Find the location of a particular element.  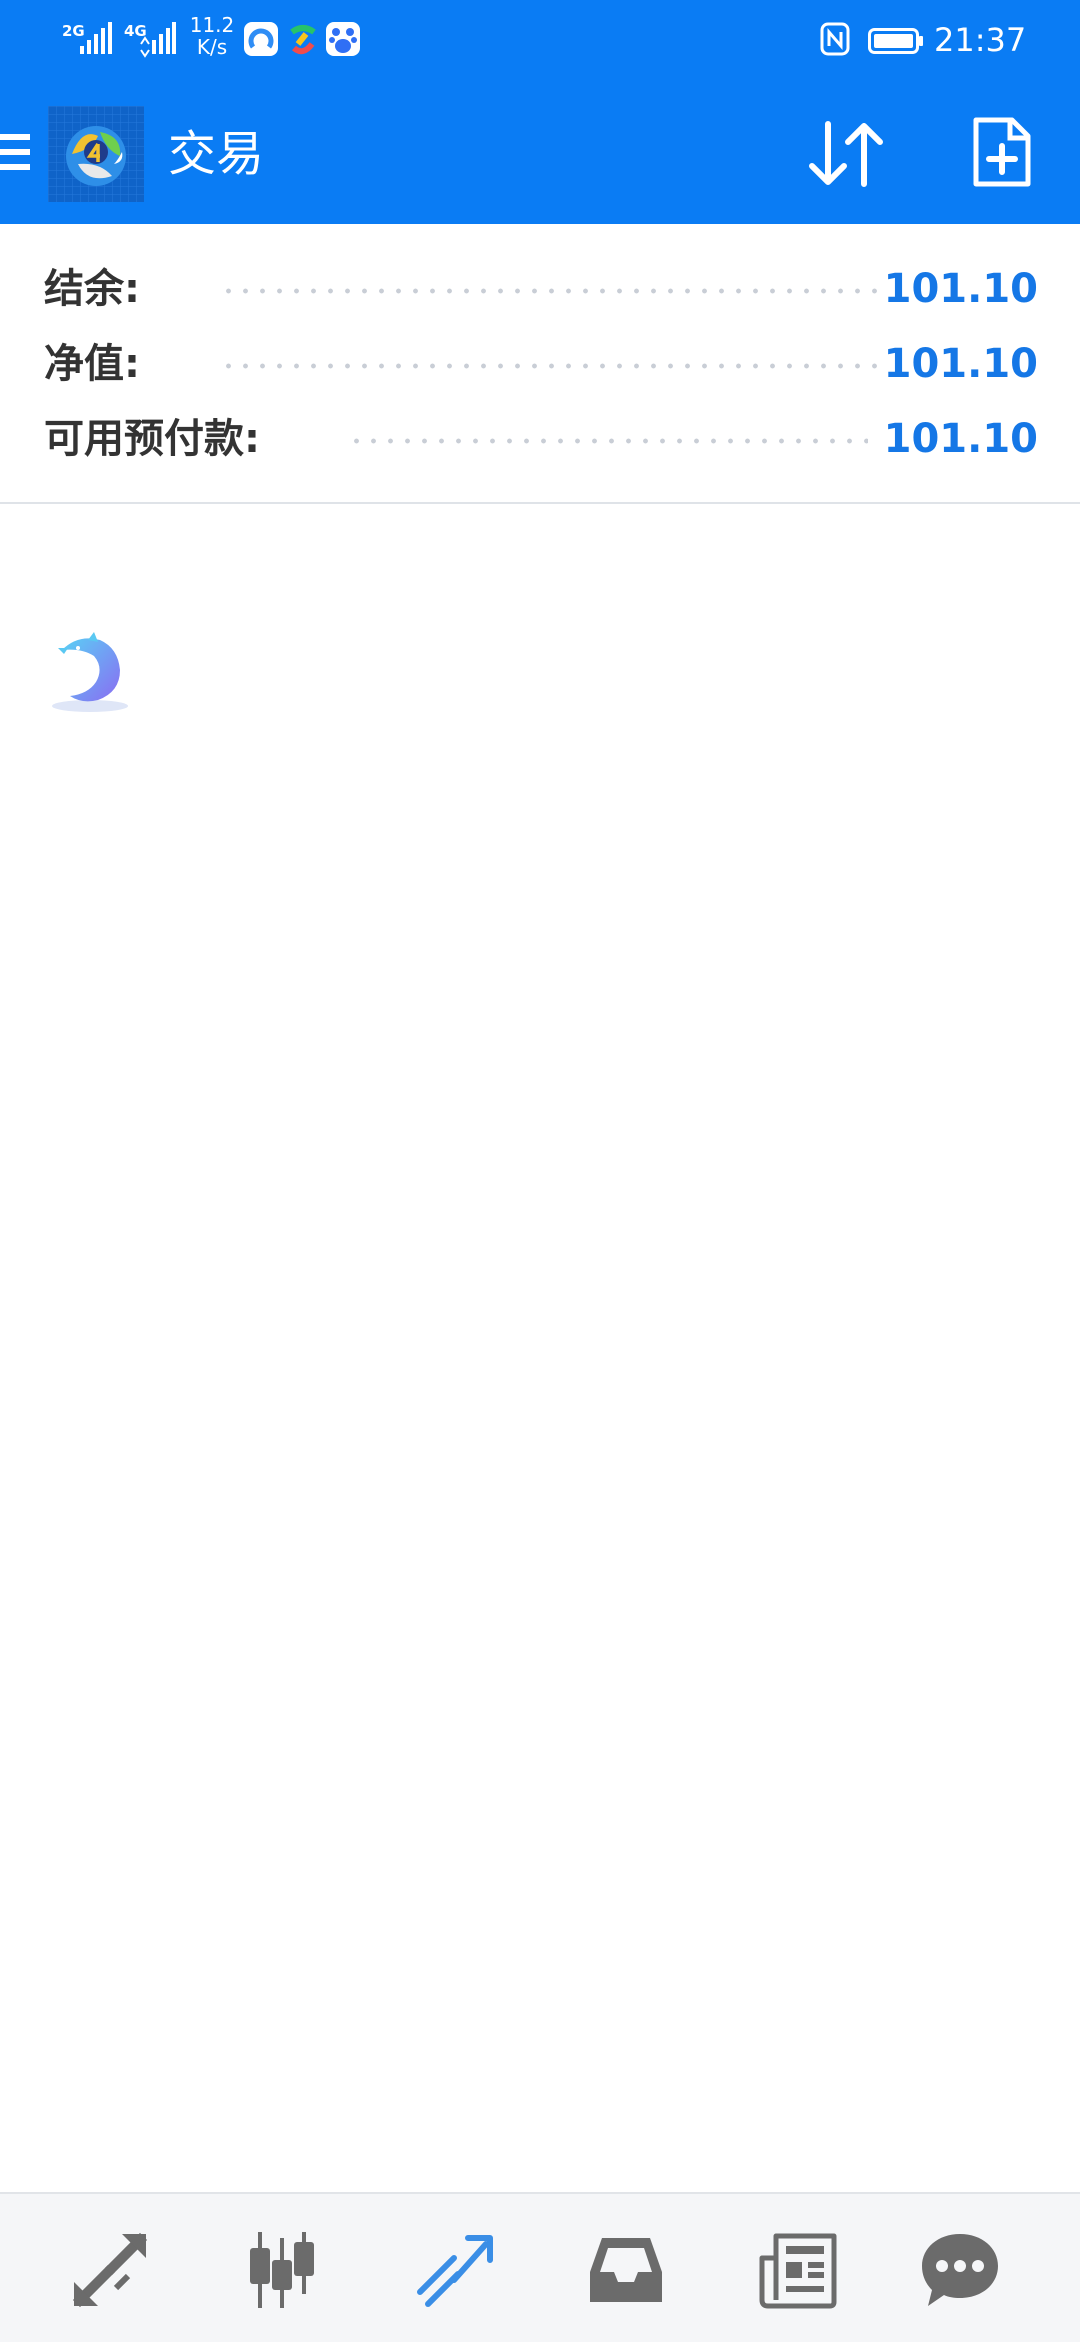

bottom-navigation is located at coordinates (540, 2267).